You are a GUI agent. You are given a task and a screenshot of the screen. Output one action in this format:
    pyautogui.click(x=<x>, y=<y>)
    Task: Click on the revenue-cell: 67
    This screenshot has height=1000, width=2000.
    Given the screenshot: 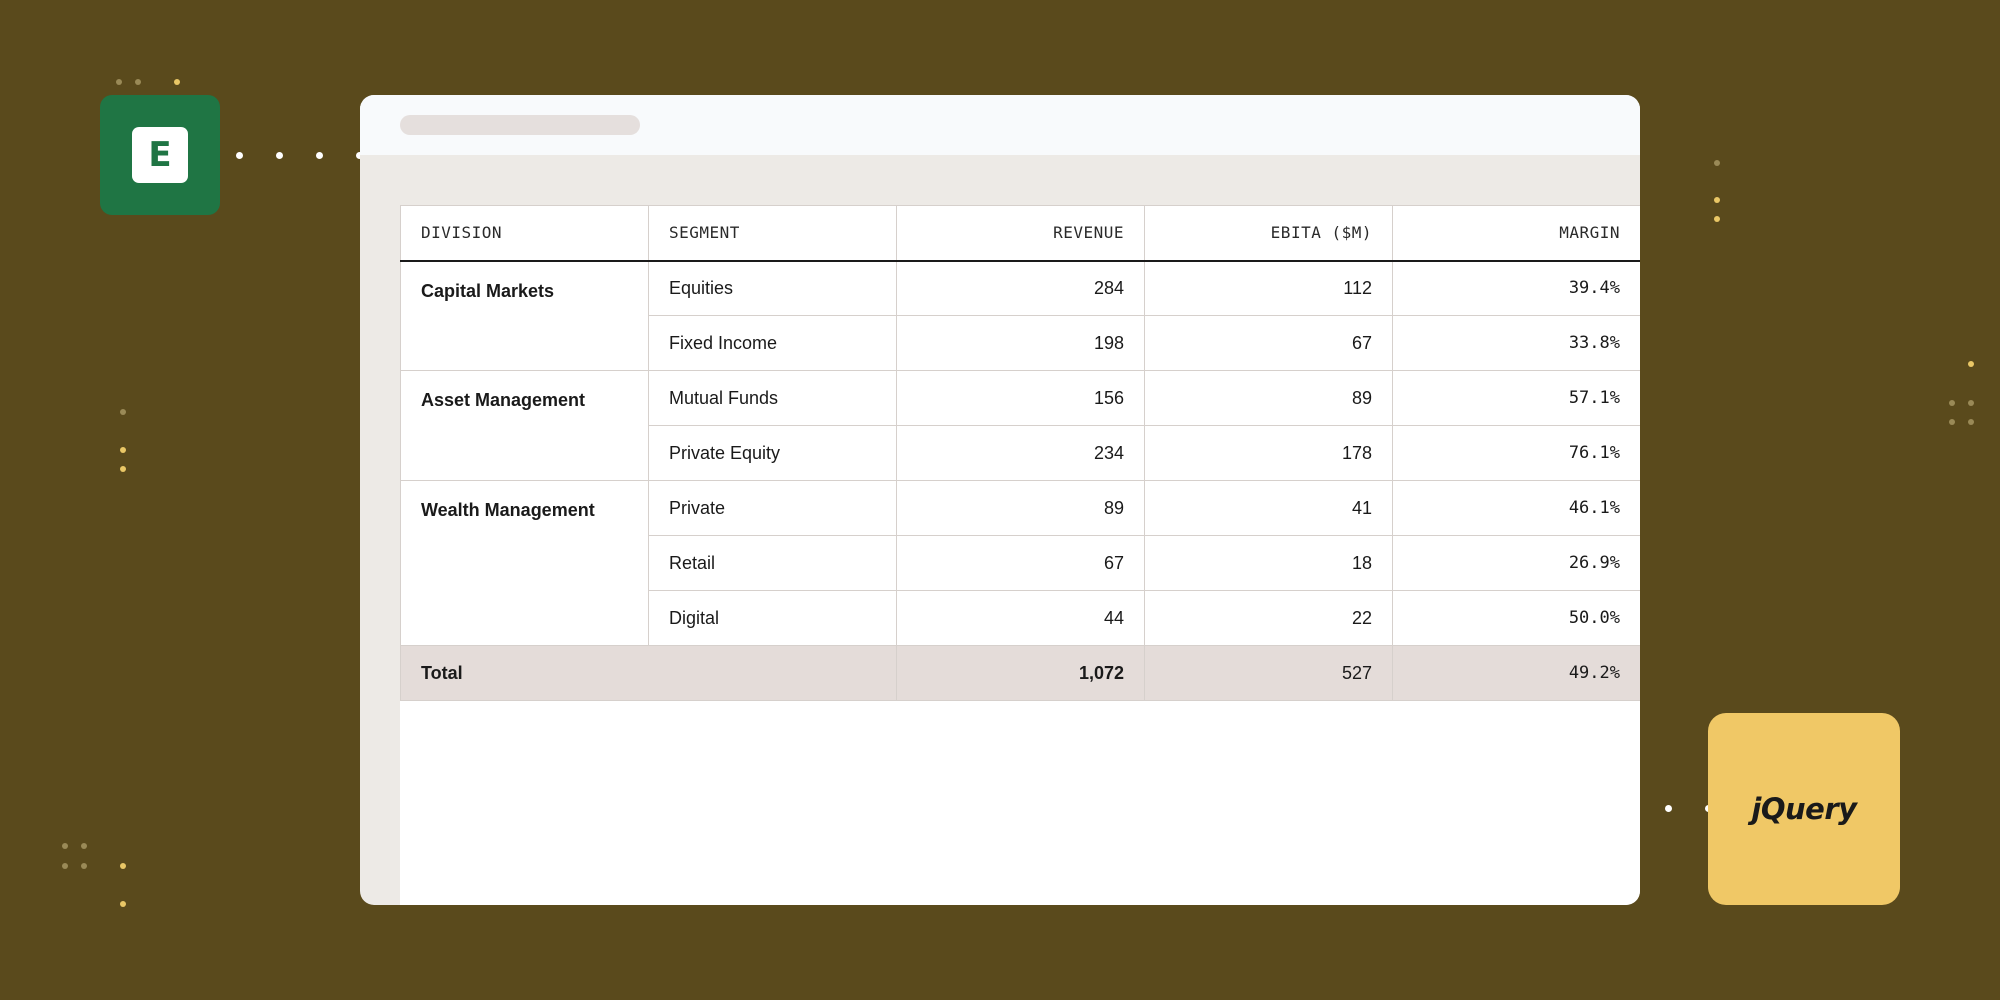 What is the action you would take?
    pyautogui.click(x=1020, y=563)
    